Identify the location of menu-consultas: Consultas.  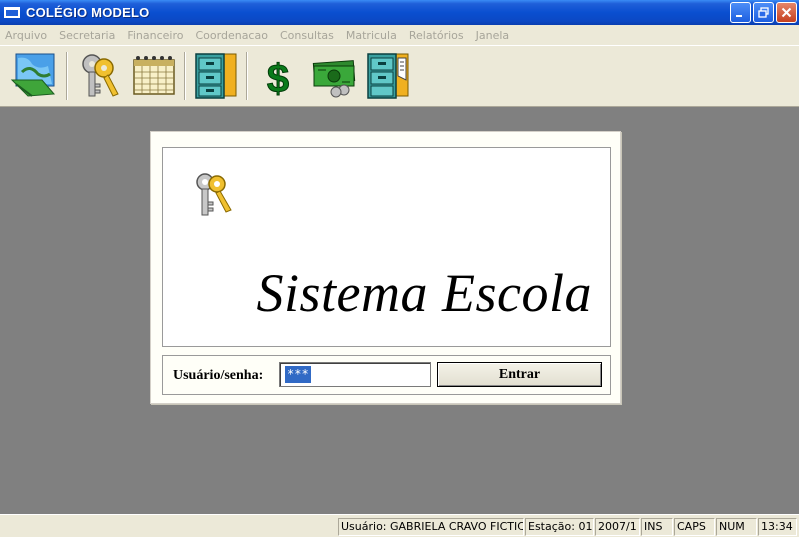
(307, 35).